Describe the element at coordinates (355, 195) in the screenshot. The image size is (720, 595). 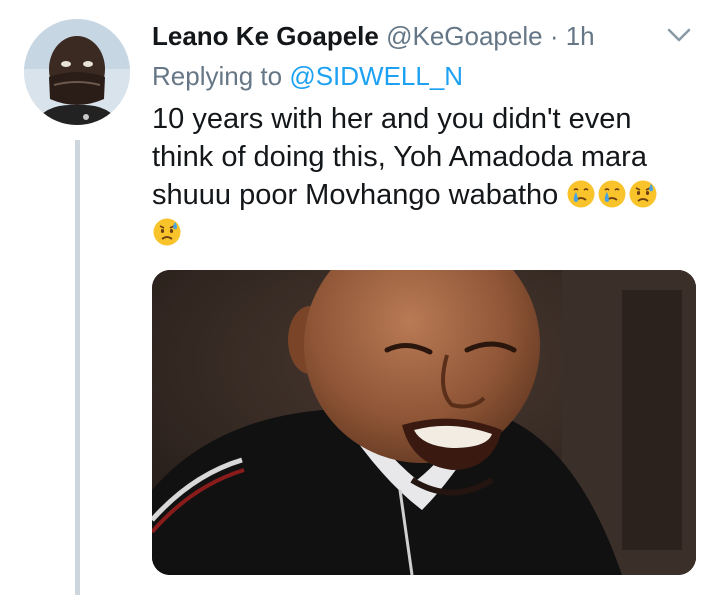
I see `tweet-text-segment: shuuu poor Movhango wabatho` at that location.